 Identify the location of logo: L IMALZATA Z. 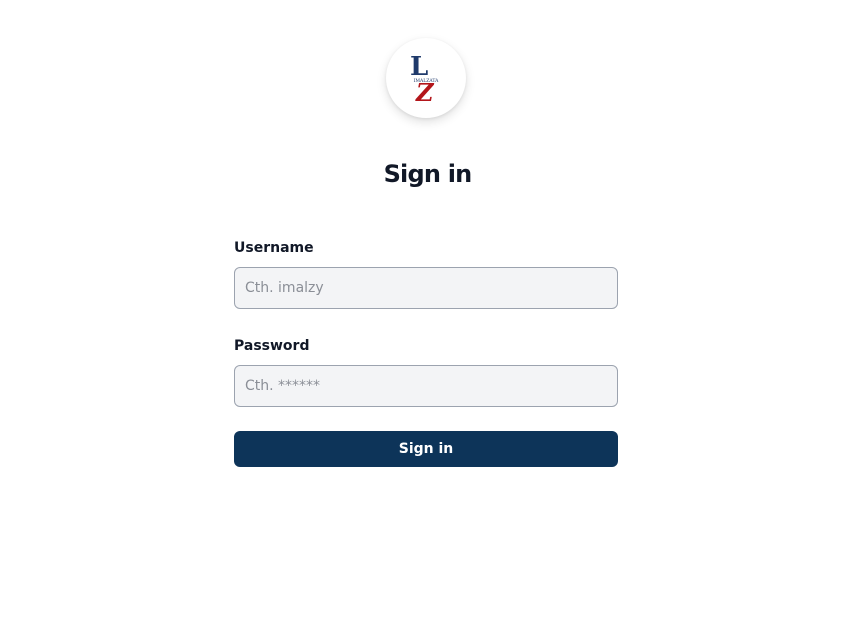
(426, 78).